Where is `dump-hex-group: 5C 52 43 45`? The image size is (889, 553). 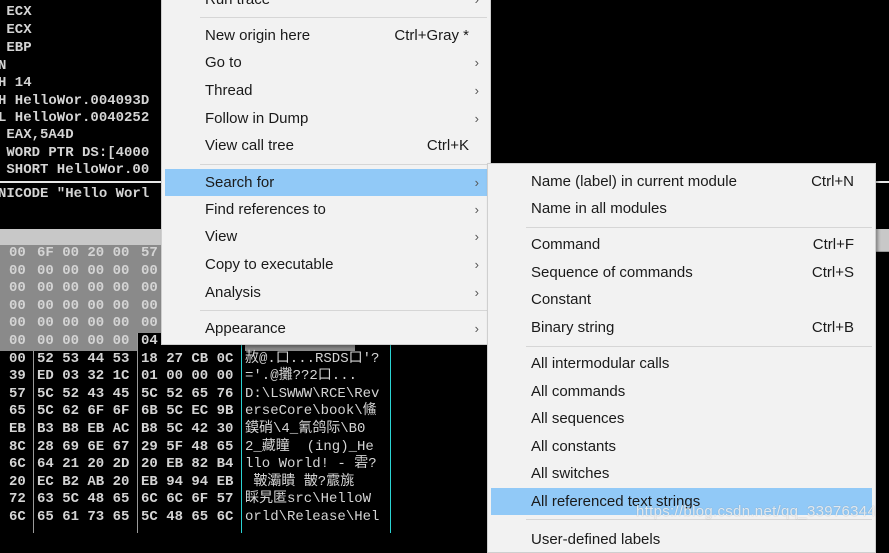 dump-hex-group: 5C 52 43 45 is located at coordinates (83, 393).